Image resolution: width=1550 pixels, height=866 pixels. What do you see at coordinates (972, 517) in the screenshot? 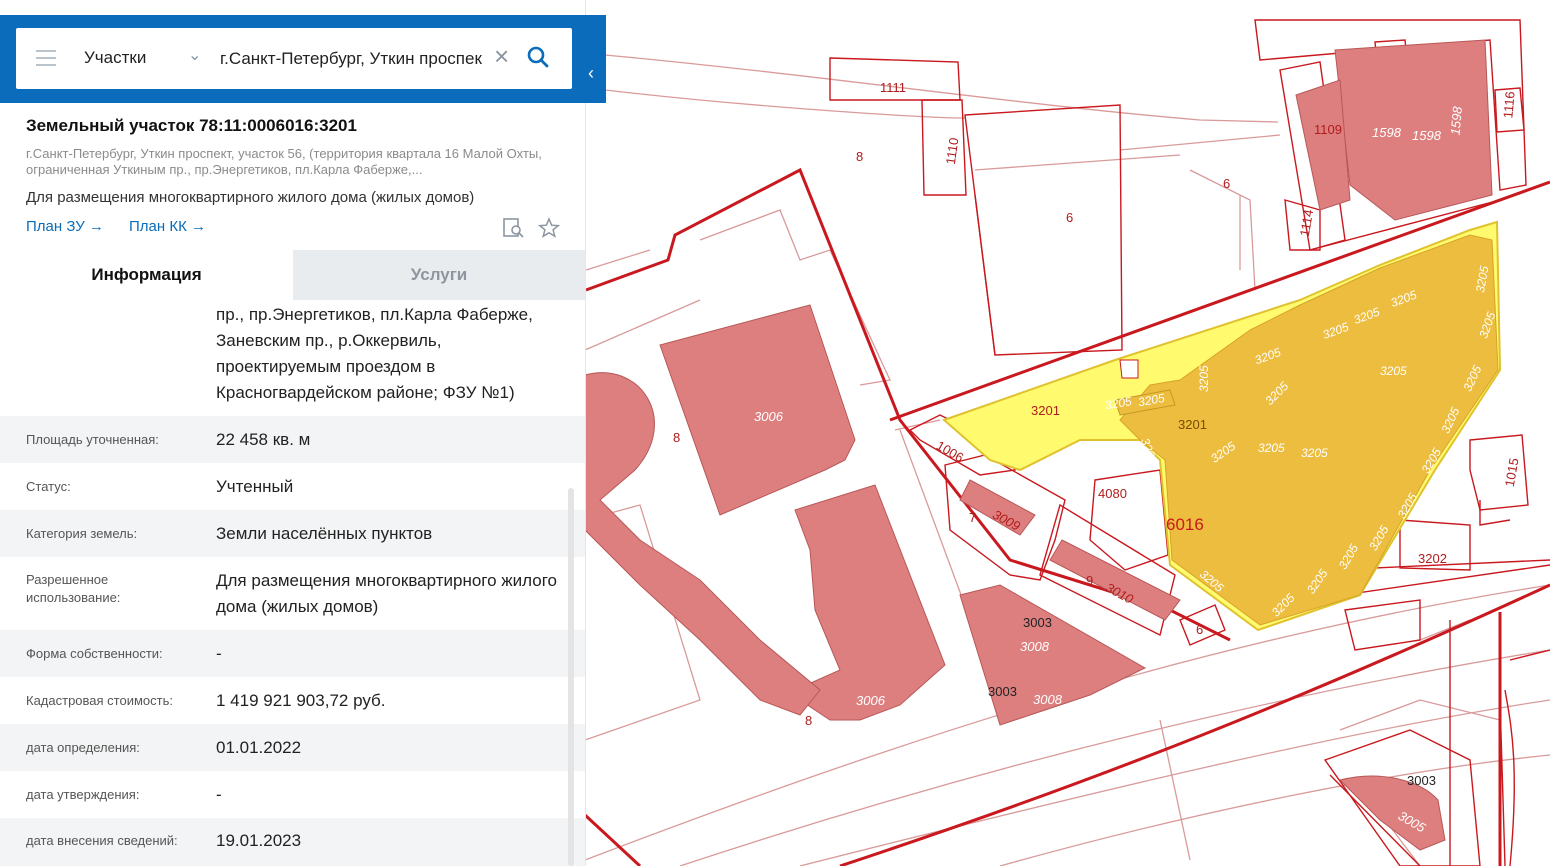
I see `map-label: 7` at bounding box center [972, 517].